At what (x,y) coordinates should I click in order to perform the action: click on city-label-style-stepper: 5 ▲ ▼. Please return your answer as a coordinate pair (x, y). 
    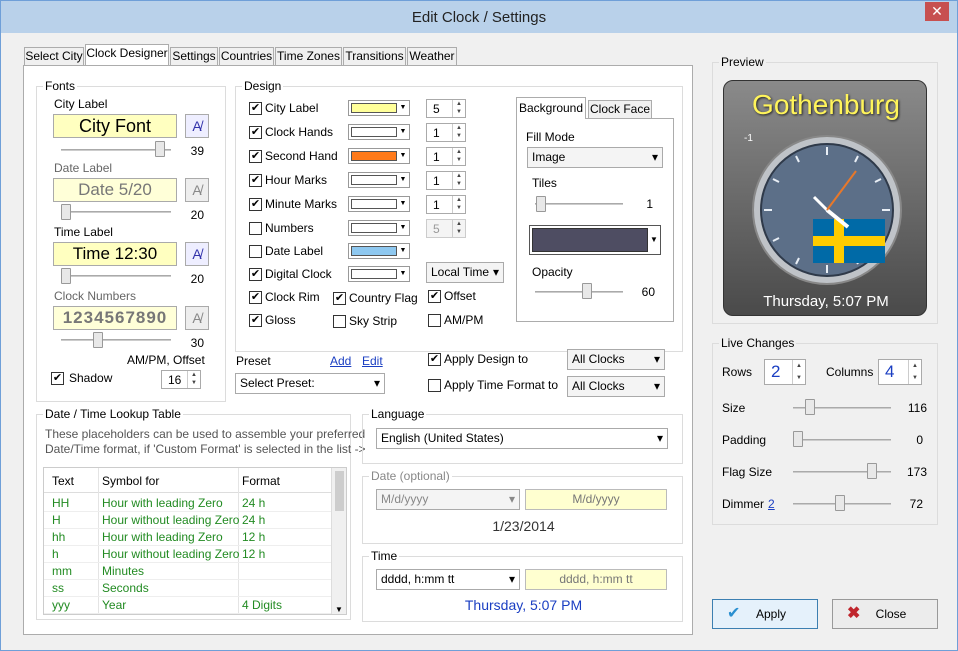
    Looking at the image, I should click on (446, 108).